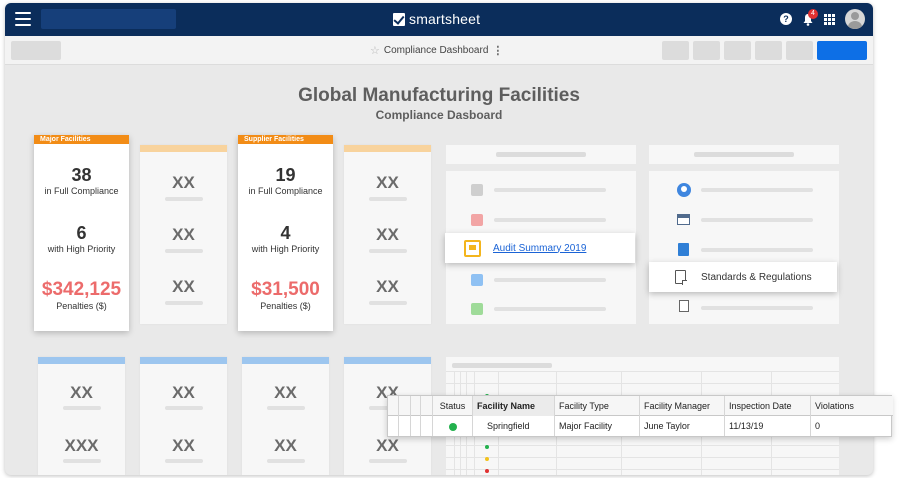 The width and height of the screenshot is (899, 478). Describe the element at coordinates (842, 50) in the screenshot. I see `share-button` at that location.